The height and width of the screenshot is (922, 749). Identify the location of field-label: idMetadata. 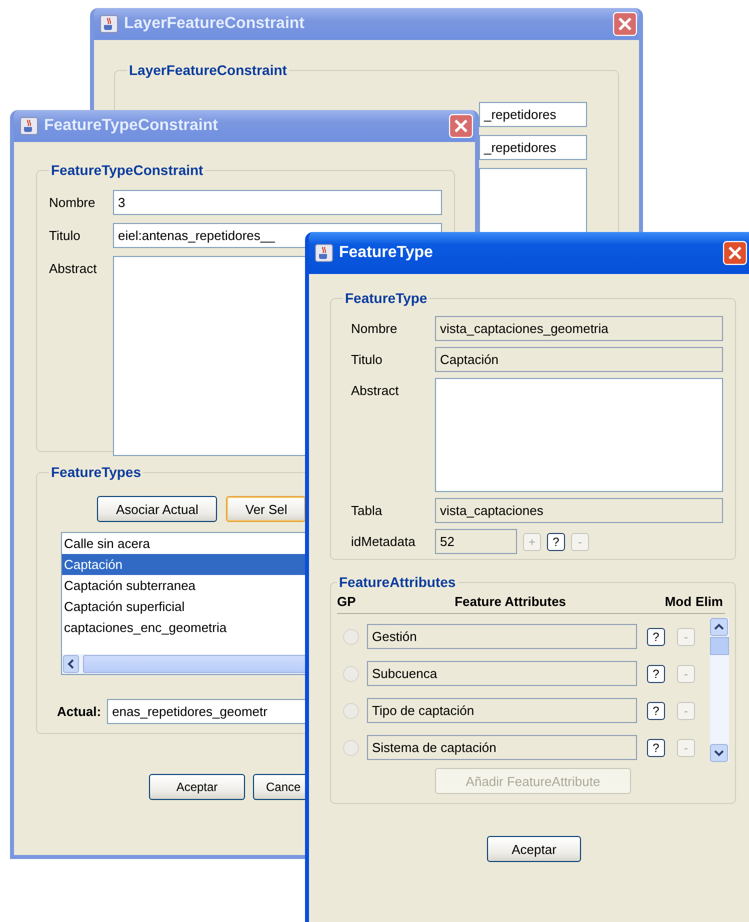
(383, 542).